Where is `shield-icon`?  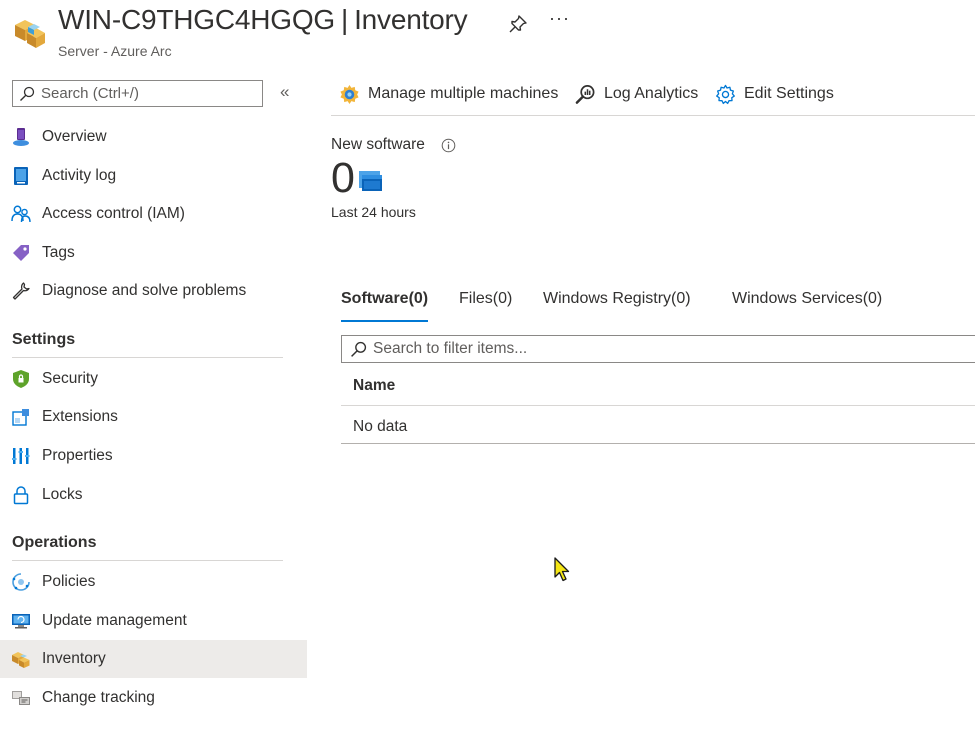 shield-icon is located at coordinates (21, 379).